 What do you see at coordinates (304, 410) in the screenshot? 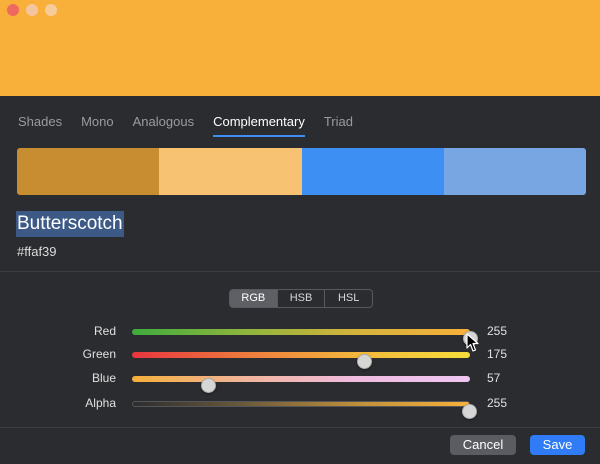
I see `alpha-slider-track` at bounding box center [304, 410].